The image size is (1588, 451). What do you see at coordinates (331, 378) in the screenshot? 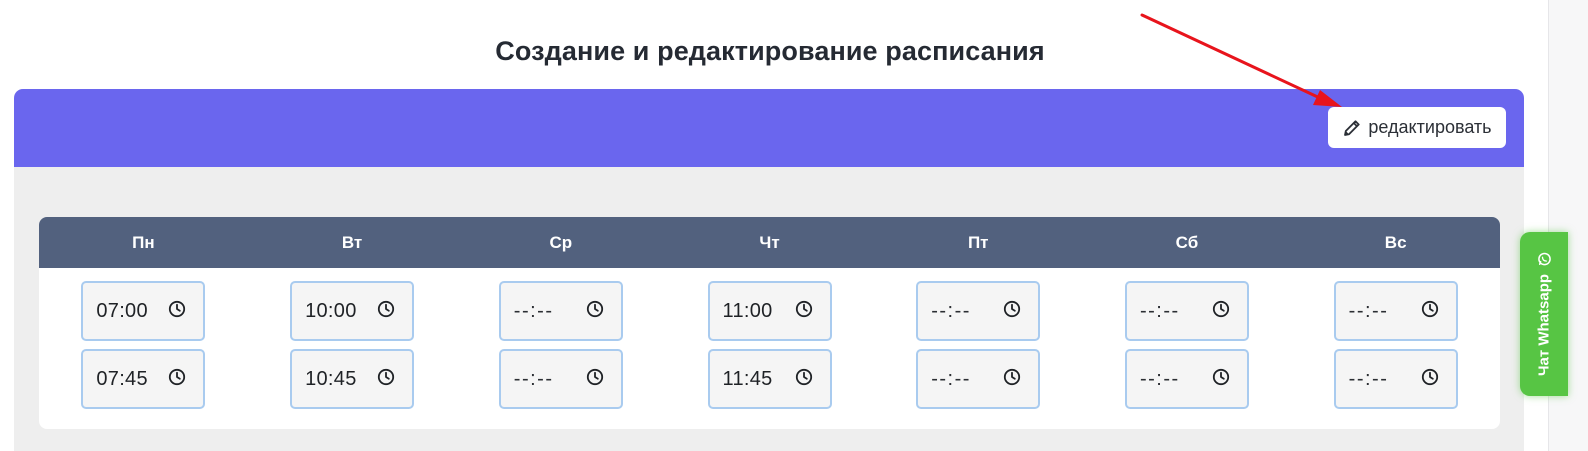
I see `time-value: 10:45` at bounding box center [331, 378].